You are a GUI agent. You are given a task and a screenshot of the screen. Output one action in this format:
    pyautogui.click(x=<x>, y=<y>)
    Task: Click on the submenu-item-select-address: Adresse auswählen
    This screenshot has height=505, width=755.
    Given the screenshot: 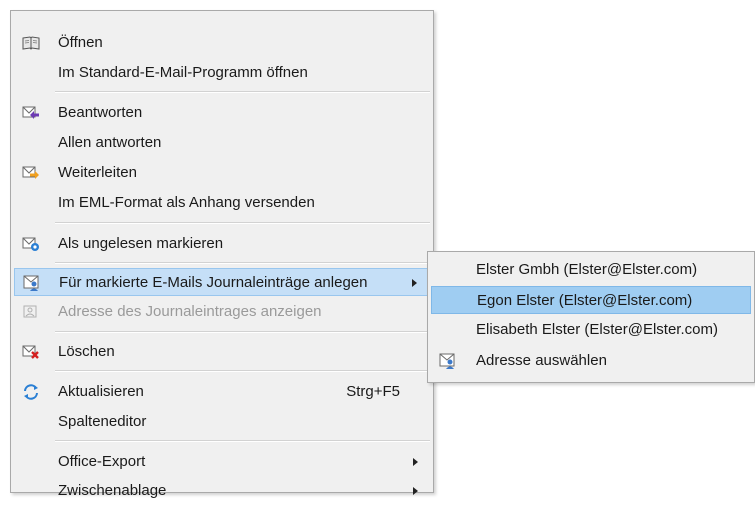 What is the action you would take?
    pyautogui.click(x=591, y=361)
    